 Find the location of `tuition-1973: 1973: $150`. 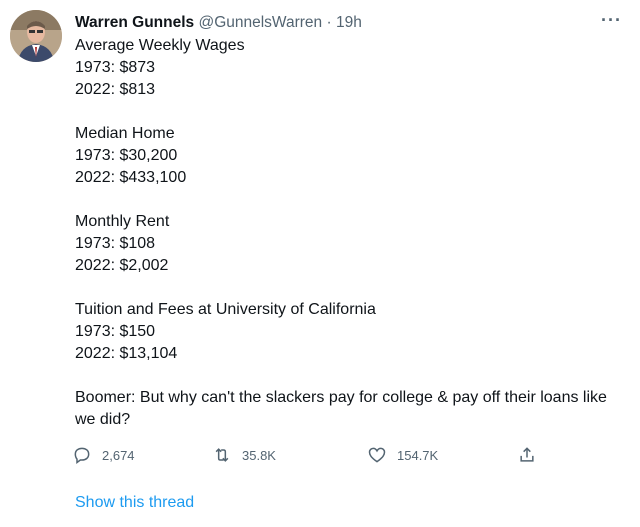

tuition-1973: 1973: $150 is located at coordinates (115, 331).